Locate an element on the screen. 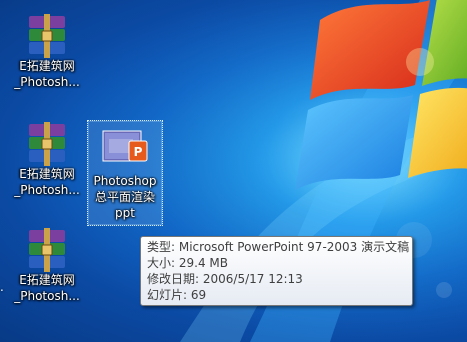 The width and height of the screenshot is (467, 342). edge-fragment-text: . is located at coordinates (2, 287).